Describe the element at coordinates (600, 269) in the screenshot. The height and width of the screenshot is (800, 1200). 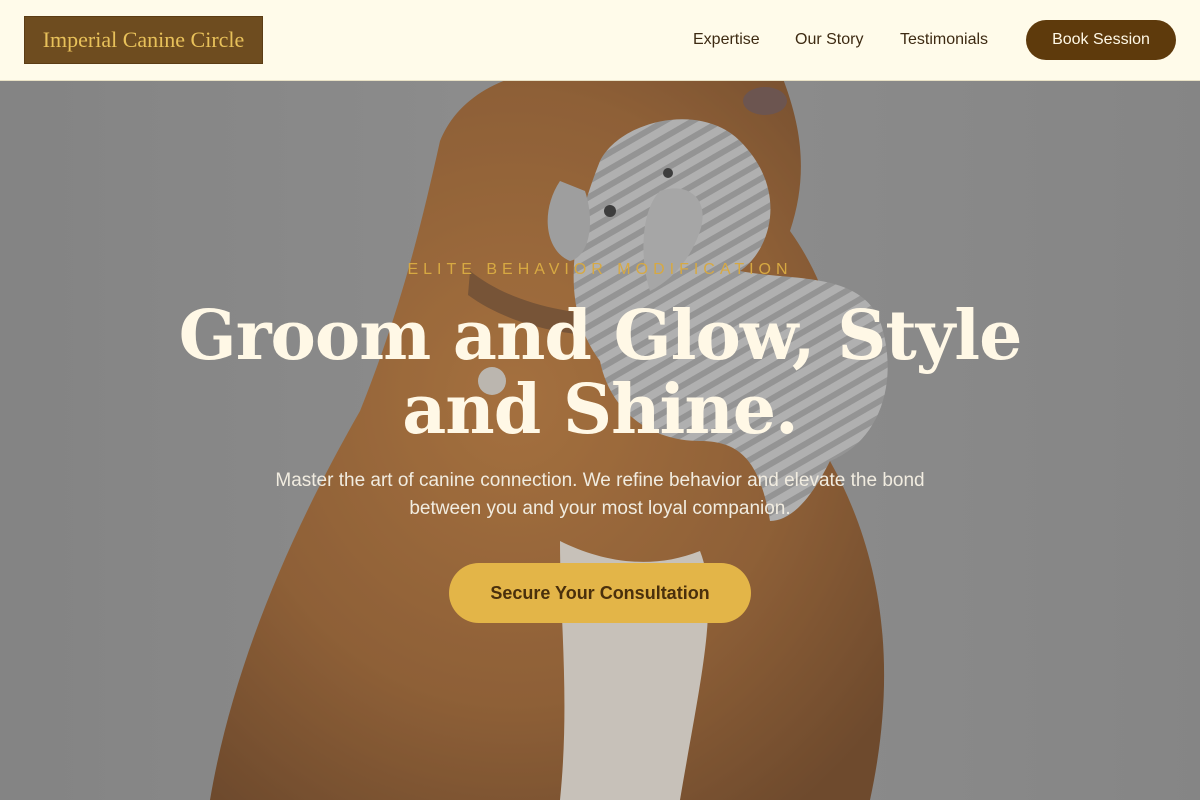
I see `hero-eyebrow: ELITE BEHAVIOR MODIFICATION` at that location.